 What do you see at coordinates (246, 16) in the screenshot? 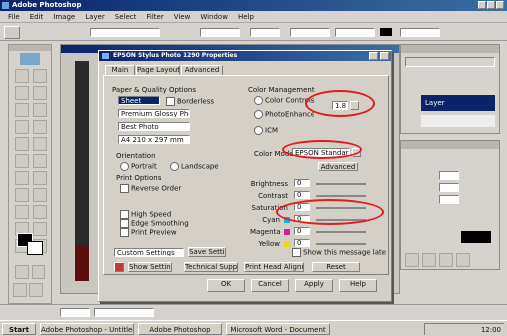
I see `menu-help: Help` at bounding box center [246, 16].